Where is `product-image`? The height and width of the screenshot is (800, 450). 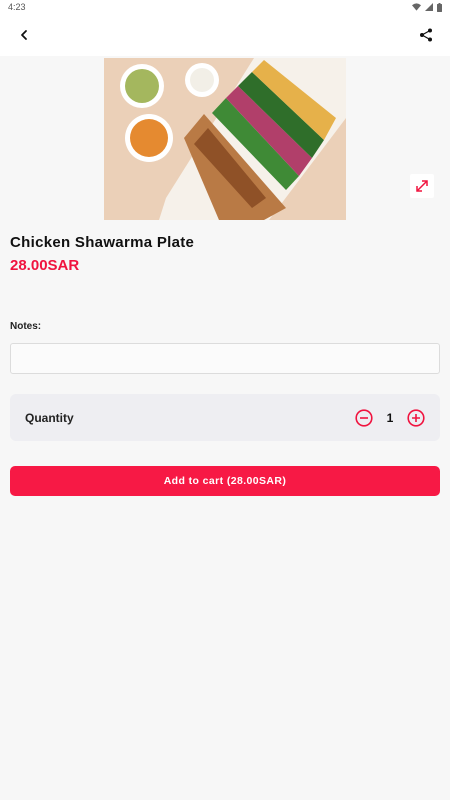
product-image is located at coordinates (225, 139).